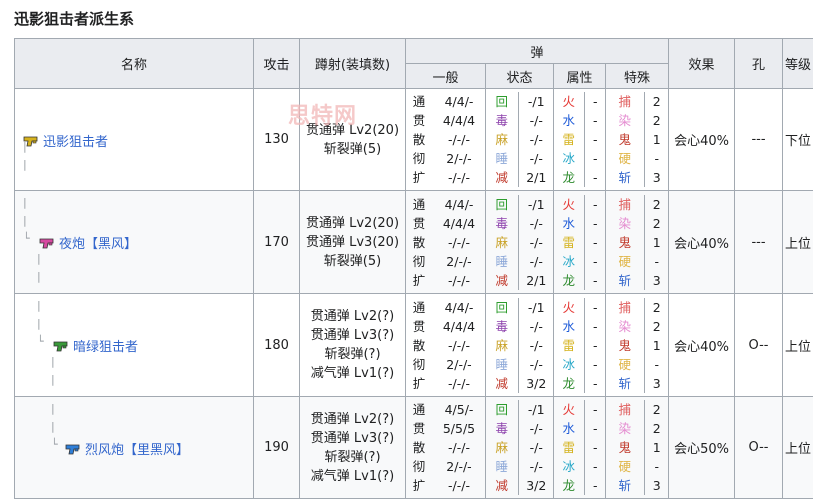 The image size is (813, 500). I want to click on weapon-name-cell: | | └ 烈风炮【里黑风】, so click(134, 447).